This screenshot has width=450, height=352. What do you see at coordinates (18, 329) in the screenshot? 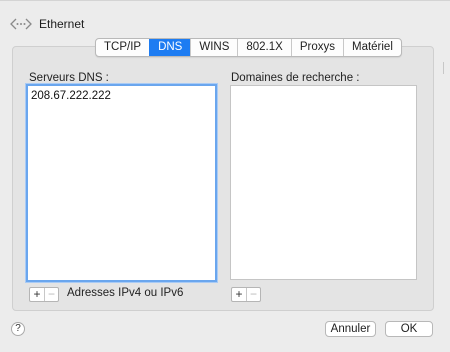
I see `help-button: ?` at bounding box center [18, 329].